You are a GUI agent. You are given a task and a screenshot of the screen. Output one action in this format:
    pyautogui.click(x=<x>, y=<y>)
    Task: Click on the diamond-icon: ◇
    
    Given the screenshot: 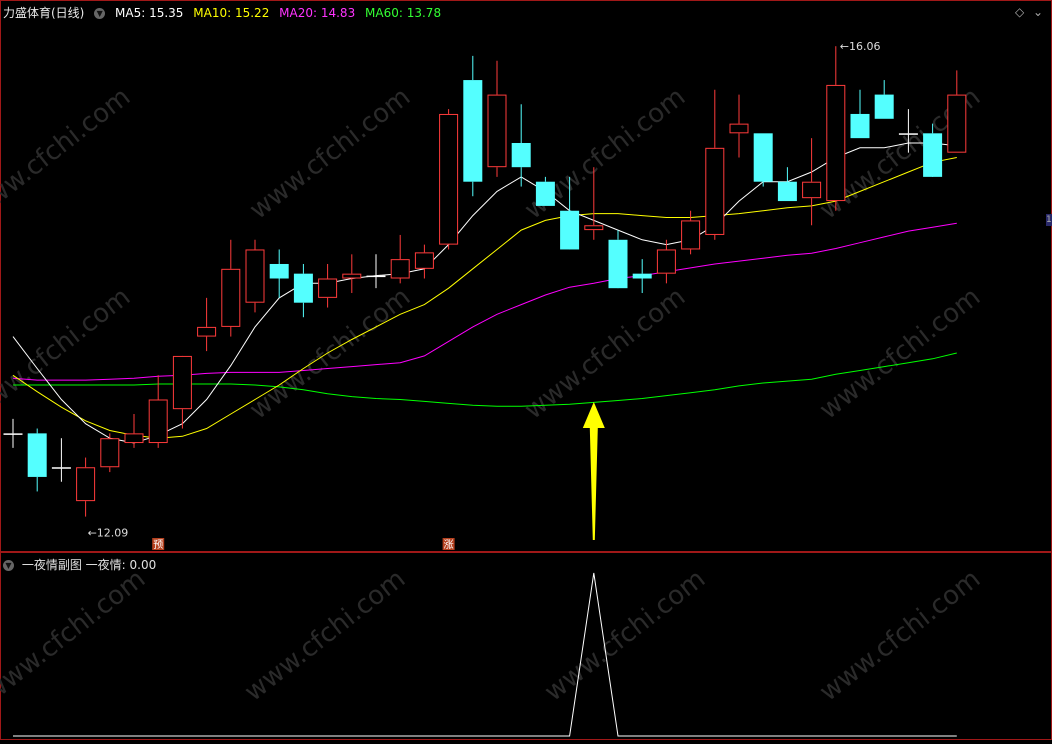 What is the action you would take?
    pyautogui.click(x=1019, y=12)
    